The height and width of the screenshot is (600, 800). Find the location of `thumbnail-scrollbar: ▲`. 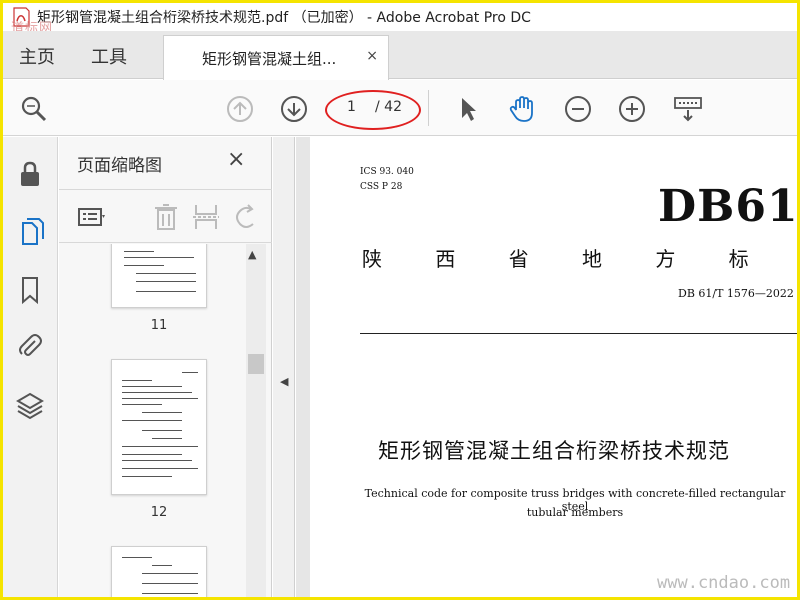

thumbnail-scrollbar: ▲ is located at coordinates (256, 420).